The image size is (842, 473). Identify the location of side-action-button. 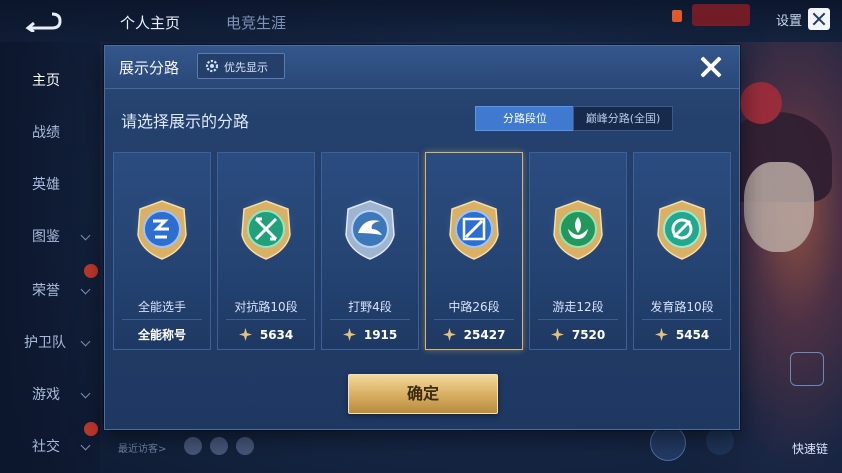
(807, 369).